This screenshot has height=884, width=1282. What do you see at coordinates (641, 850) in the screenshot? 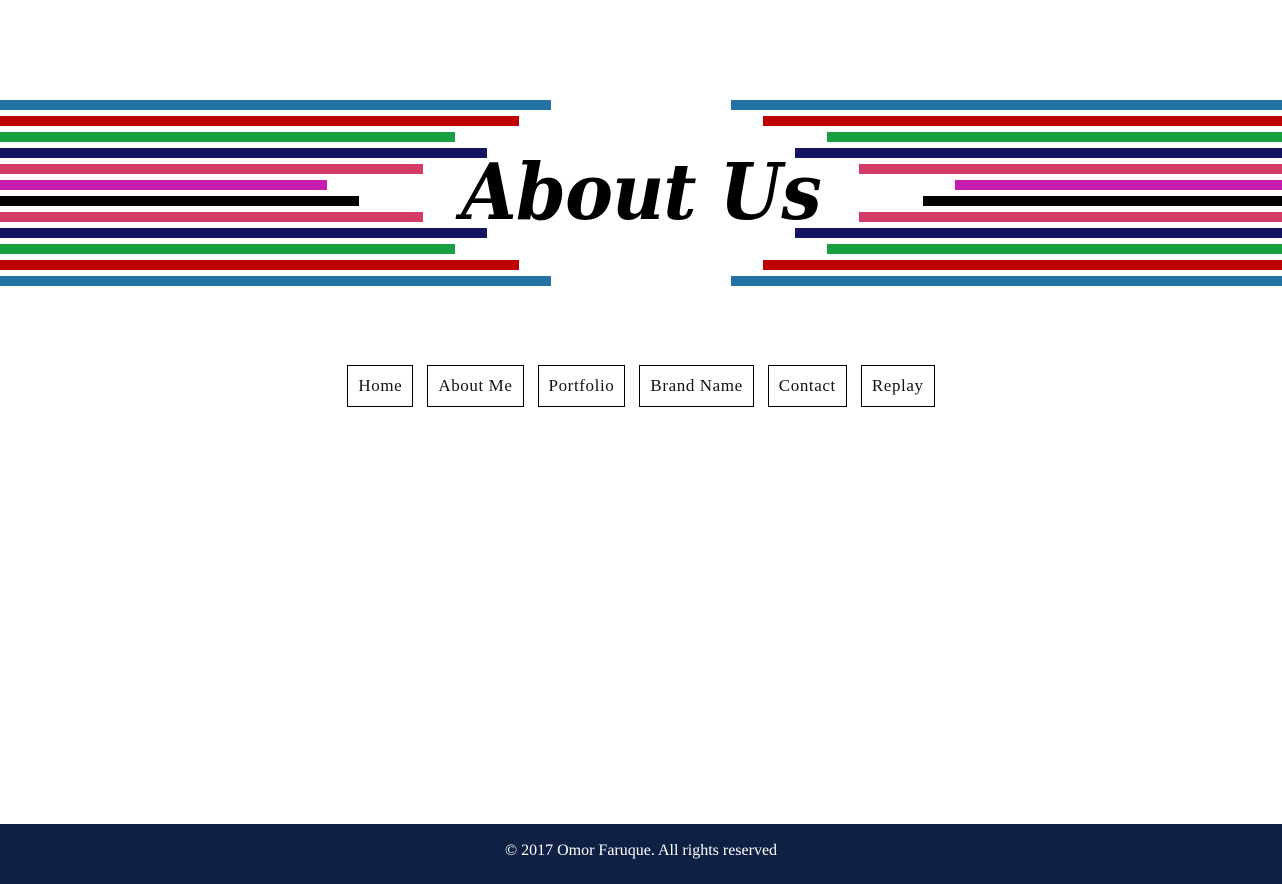
I see `copyright-text: © 2017 Omor Faruque. All rights reserved` at bounding box center [641, 850].